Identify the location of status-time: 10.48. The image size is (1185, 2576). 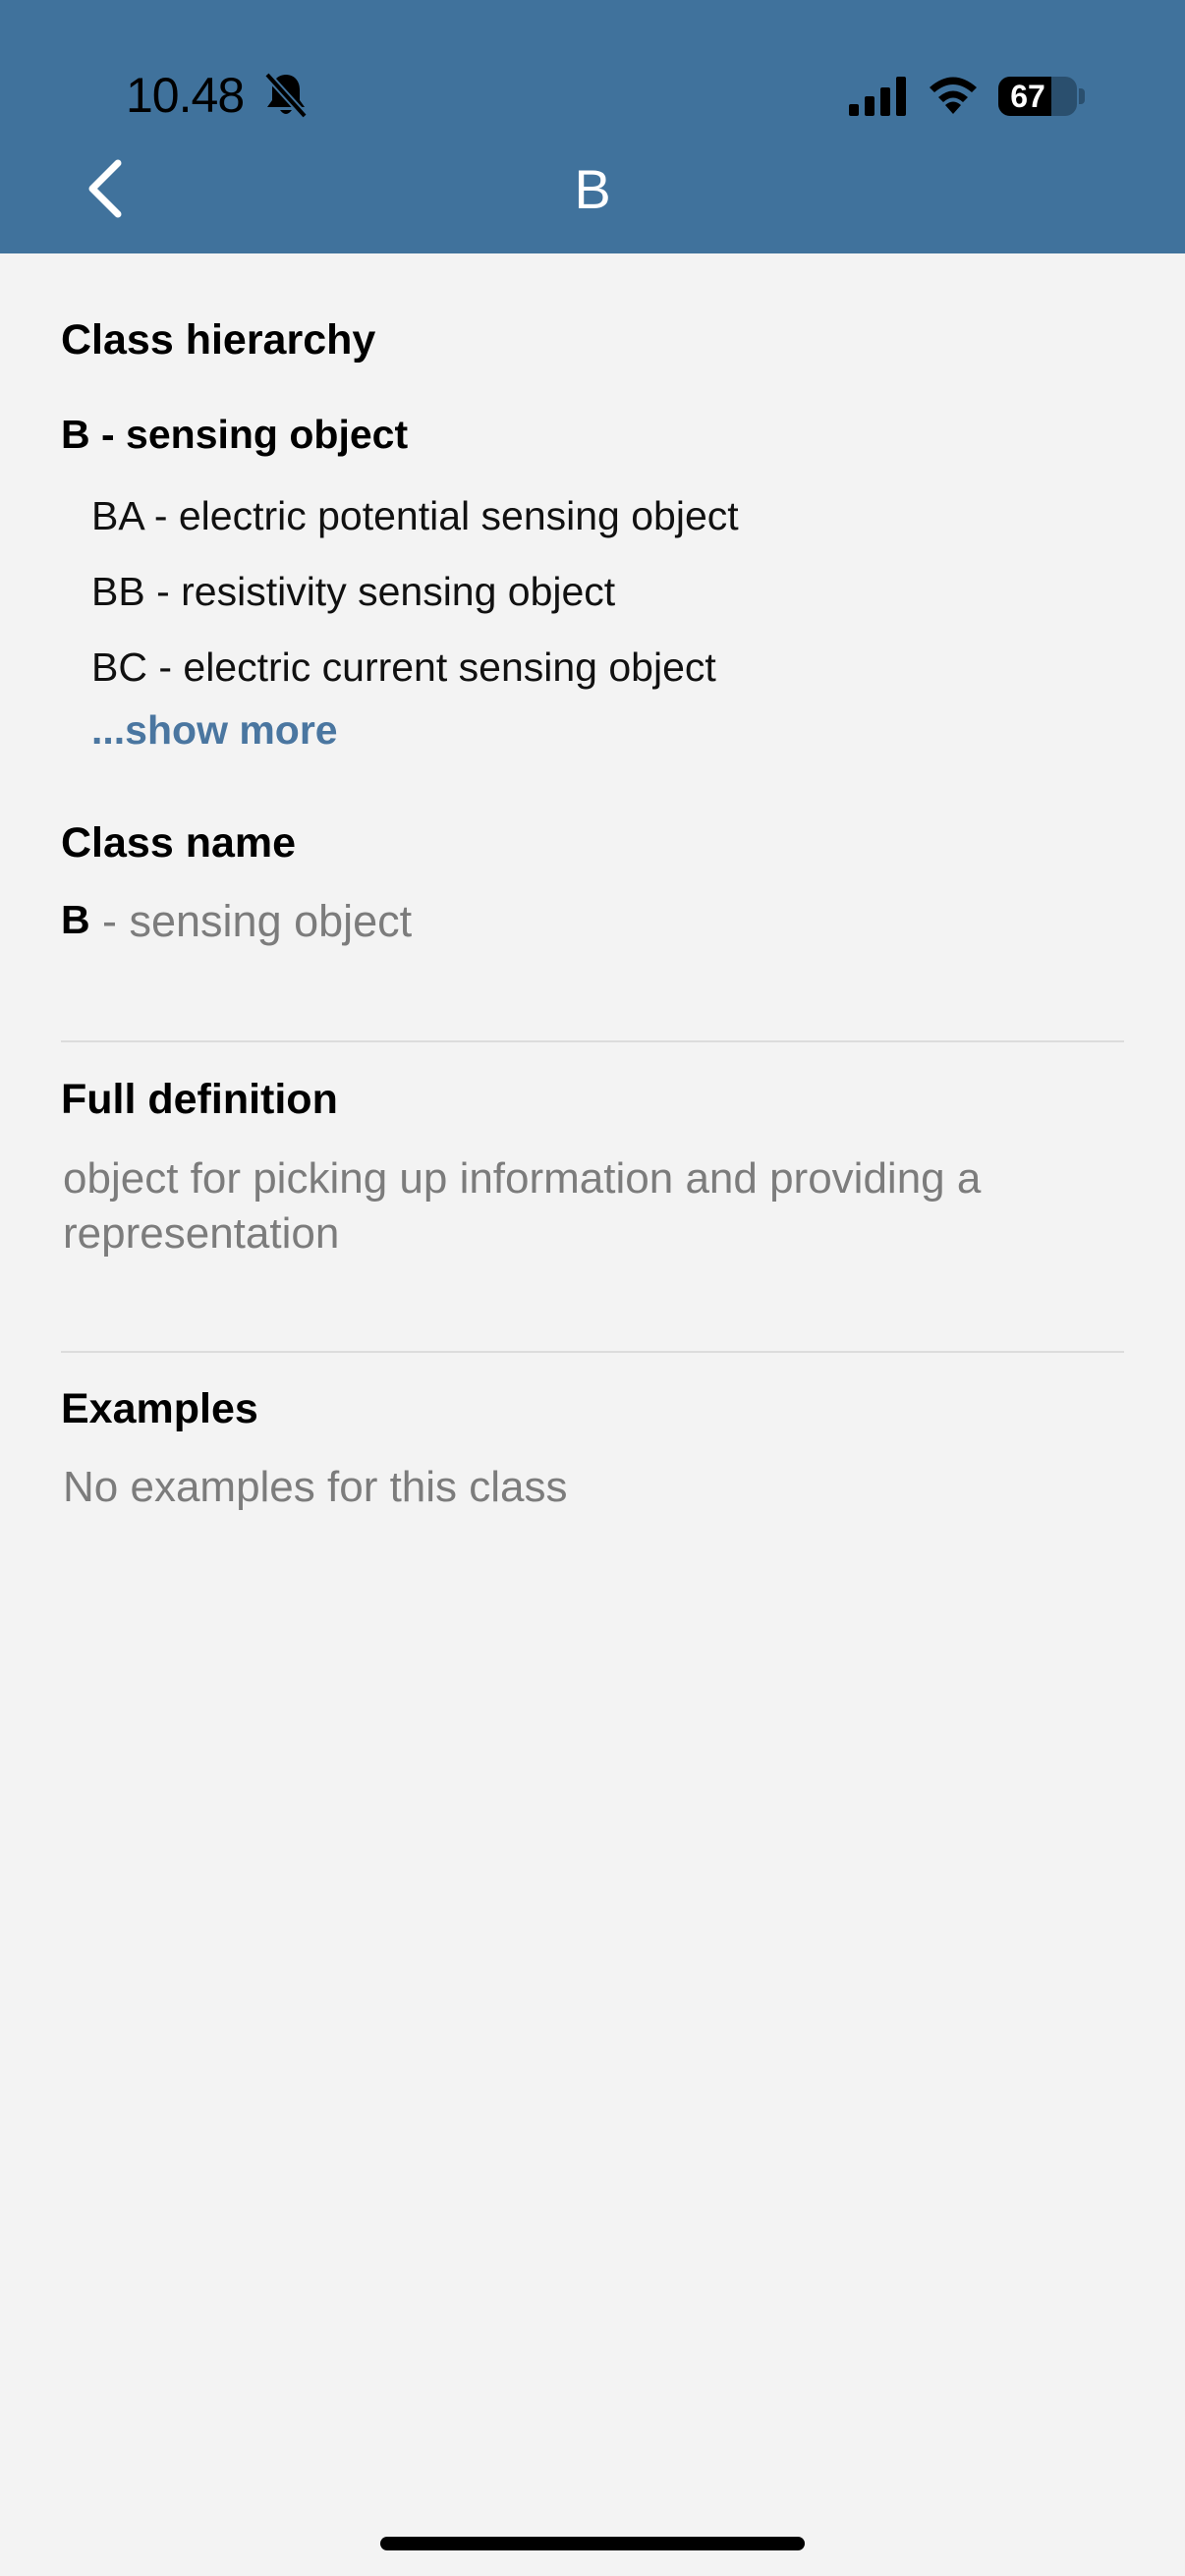
(185, 95).